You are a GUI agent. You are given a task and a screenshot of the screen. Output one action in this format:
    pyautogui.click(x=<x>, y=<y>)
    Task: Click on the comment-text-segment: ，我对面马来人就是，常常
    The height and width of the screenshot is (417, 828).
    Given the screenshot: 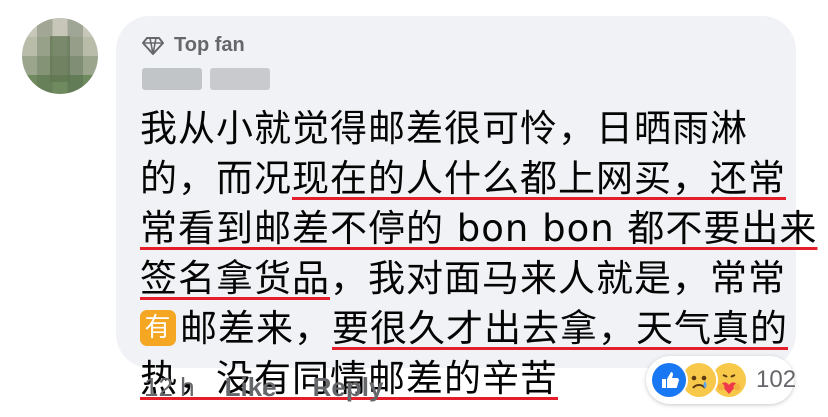 What is the action you would take?
    pyautogui.click(x=558, y=278)
    